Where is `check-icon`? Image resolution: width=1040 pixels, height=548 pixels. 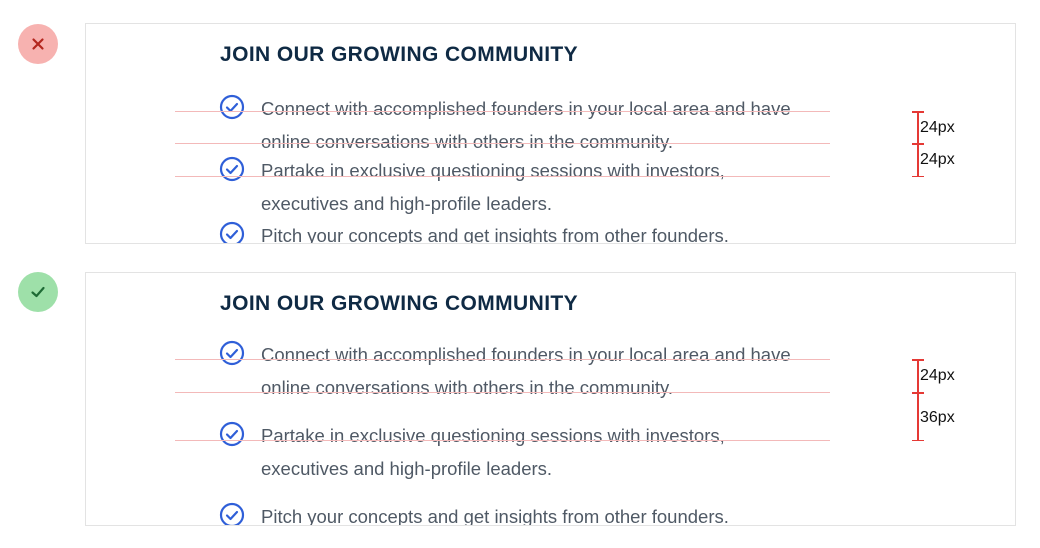 check-icon is located at coordinates (38, 292).